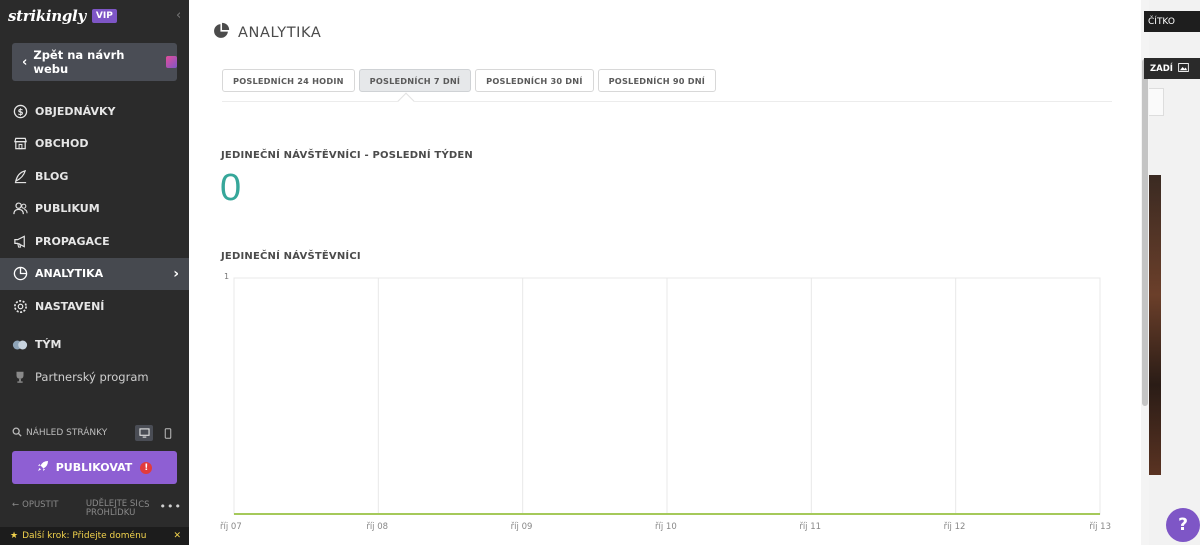 The image size is (1200, 545). I want to click on x-tick-label: říj 08, so click(377, 527).